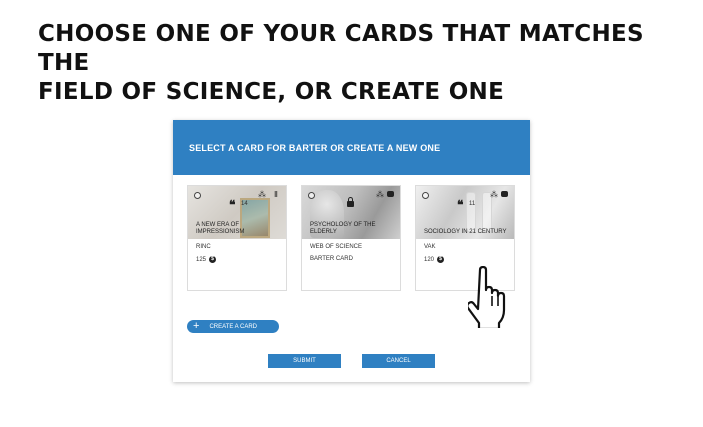  I want to click on create-card-button: + CREATE A CARD, so click(233, 326).